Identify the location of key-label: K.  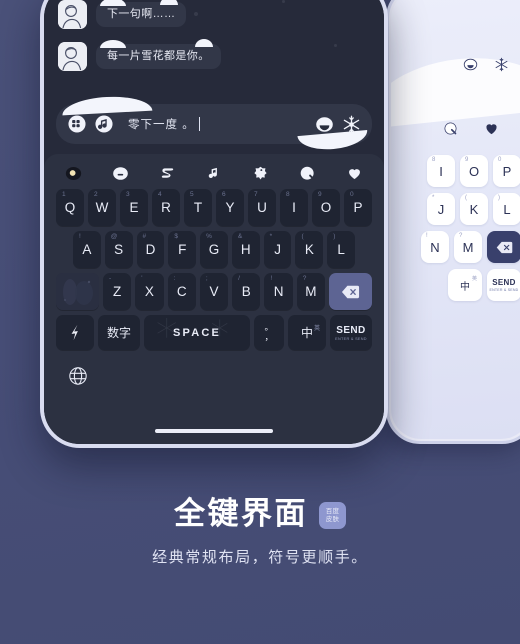
(474, 209).